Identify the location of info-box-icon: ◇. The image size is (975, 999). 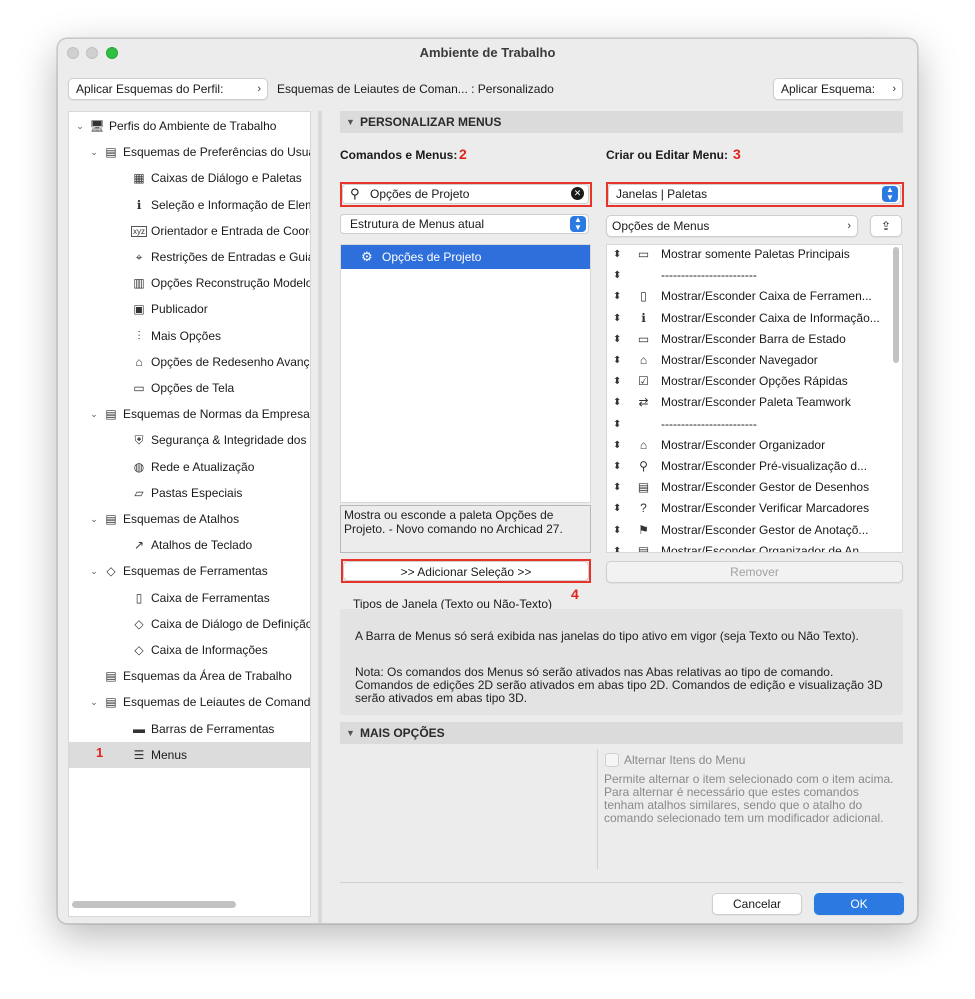
(139, 650).